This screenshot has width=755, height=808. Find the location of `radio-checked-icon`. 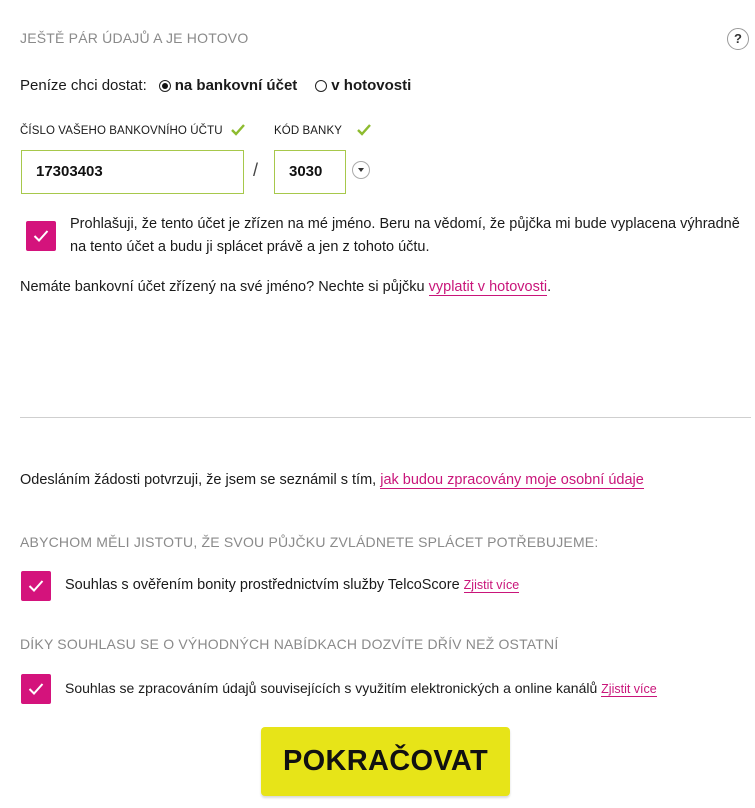

radio-checked-icon is located at coordinates (164, 85).